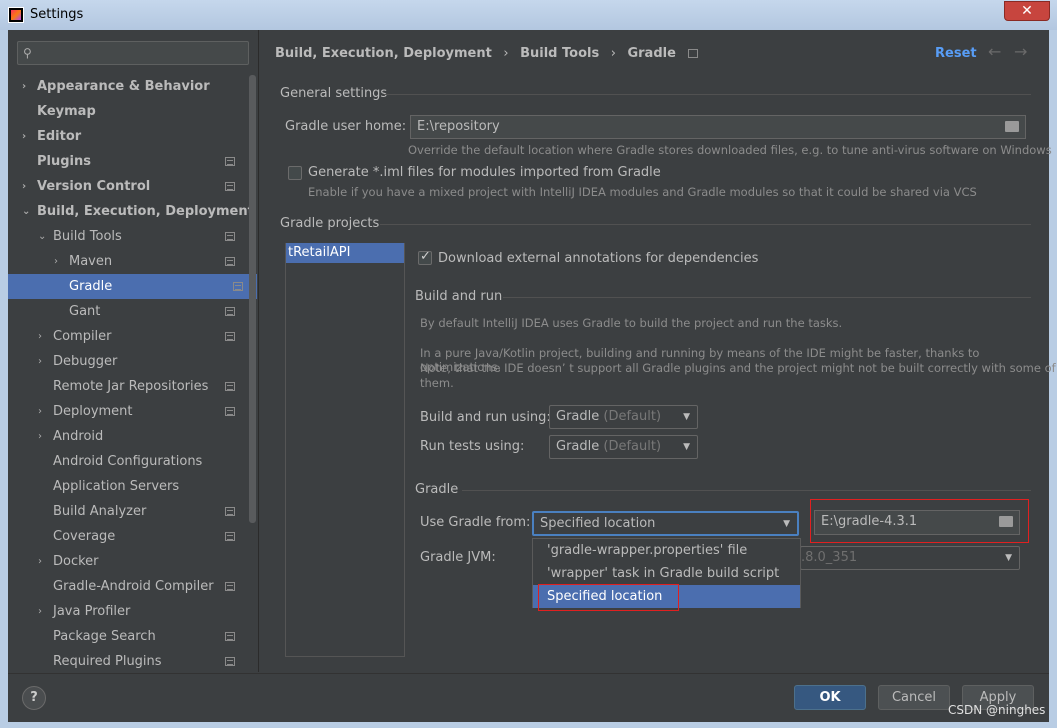 Image resolution: width=1057 pixels, height=728 pixels. Describe the element at coordinates (383, 53) in the screenshot. I see `breadcrumb-item: Build, Execution, Deployment` at that location.